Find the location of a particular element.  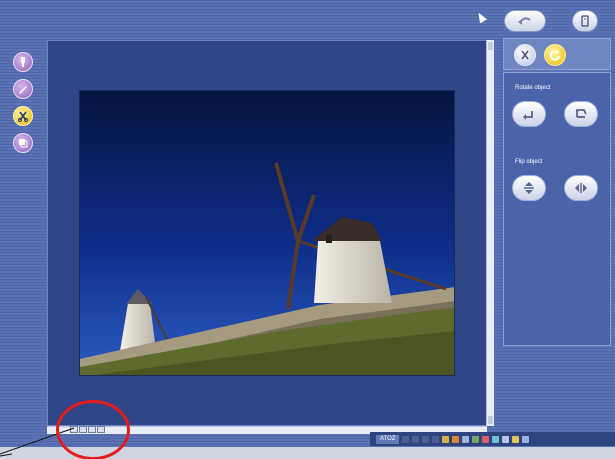

pencil-icon is located at coordinates (23, 90).